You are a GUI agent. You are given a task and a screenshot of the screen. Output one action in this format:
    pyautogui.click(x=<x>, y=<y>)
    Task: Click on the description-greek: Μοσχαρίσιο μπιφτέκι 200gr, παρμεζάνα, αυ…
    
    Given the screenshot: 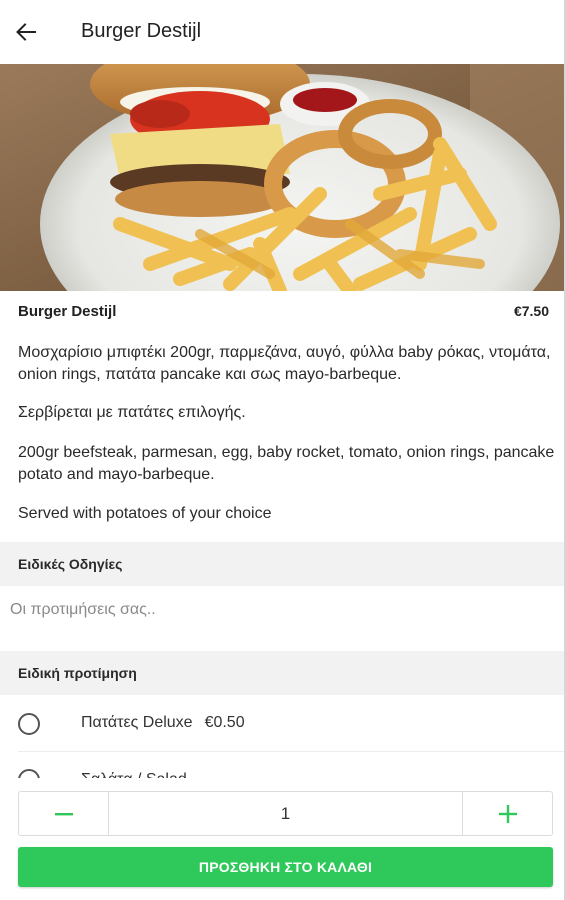 What is the action you would take?
    pyautogui.click(x=284, y=363)
    